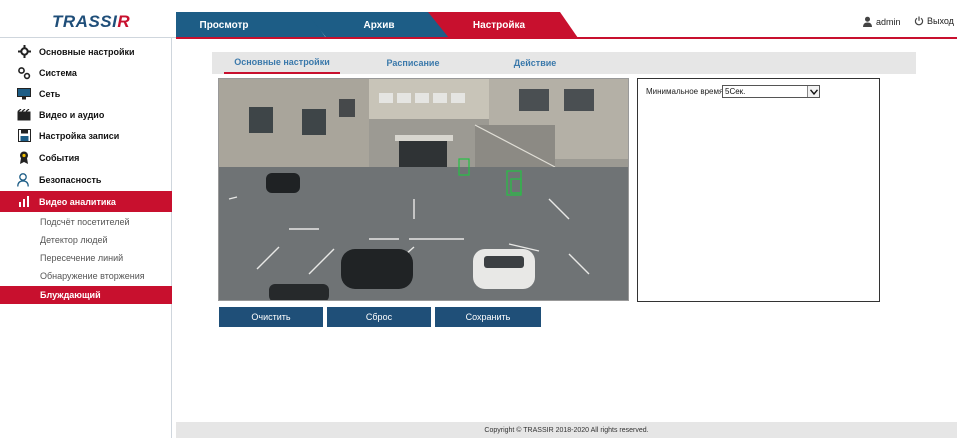 The image size is (957, 438). Describe the element at coordinates (59, 157) in the screenshot. I see `sidebar-item-label: События` at that location.